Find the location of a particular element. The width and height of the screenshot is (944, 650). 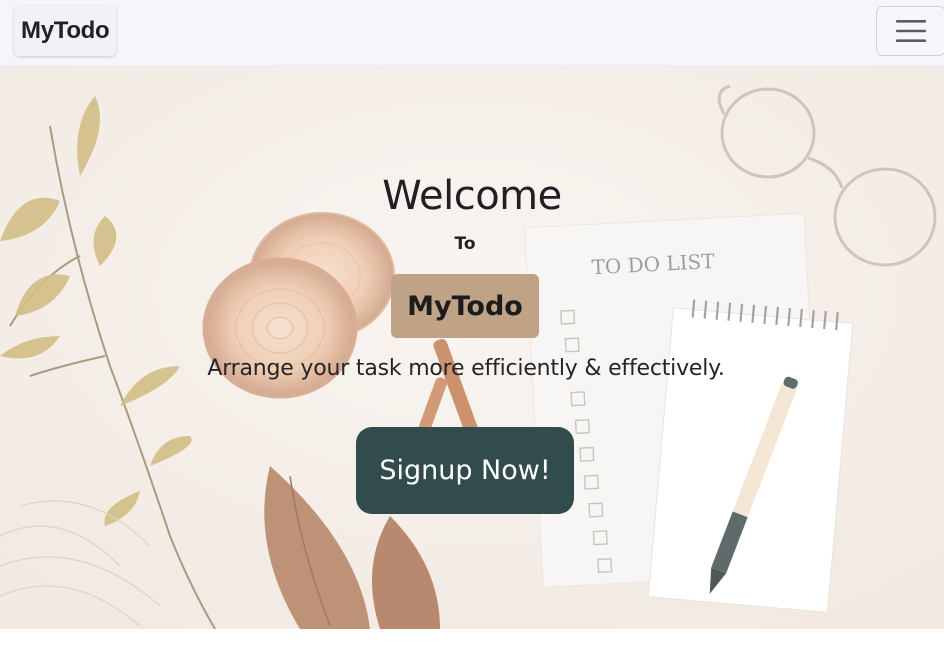

to-subheading: To is located at coordinates (465, 244).